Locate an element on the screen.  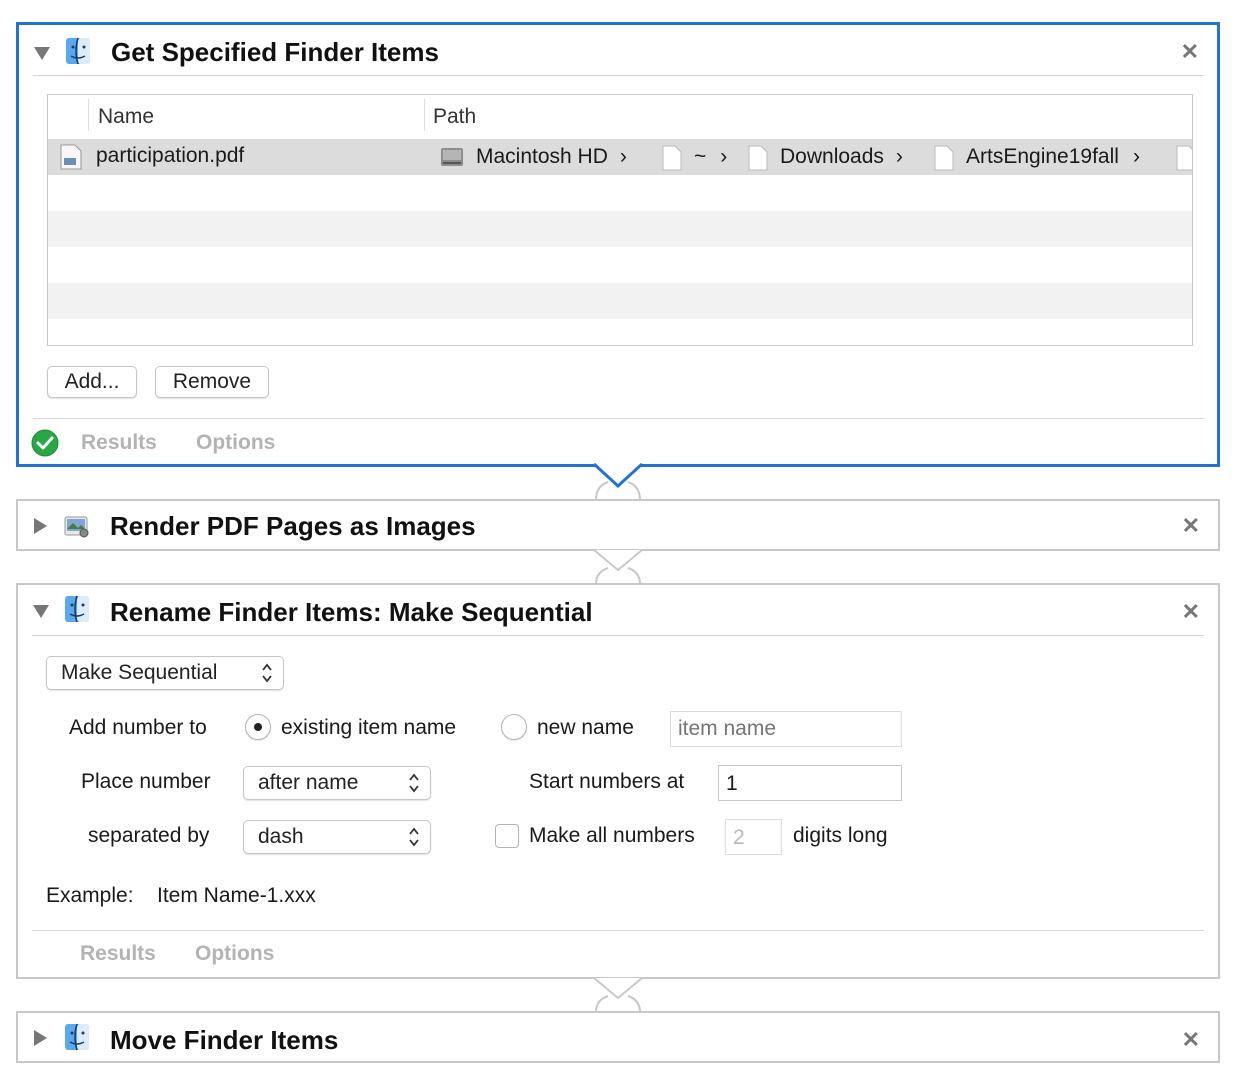
path-segment: ~ › is located at coordinates (711, 156).